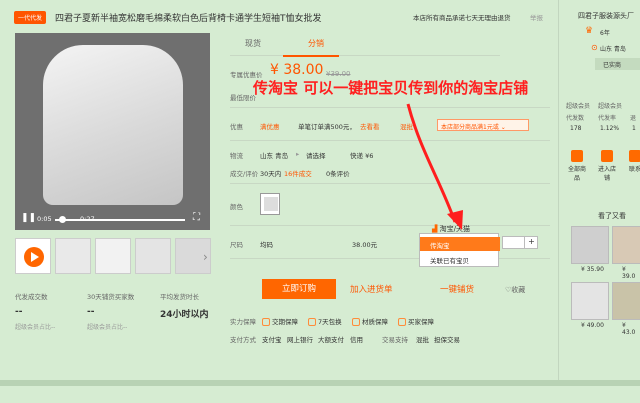 This screenshot has width=640, height=403. I want to click on pay-method: 信用, so click(356, 340).